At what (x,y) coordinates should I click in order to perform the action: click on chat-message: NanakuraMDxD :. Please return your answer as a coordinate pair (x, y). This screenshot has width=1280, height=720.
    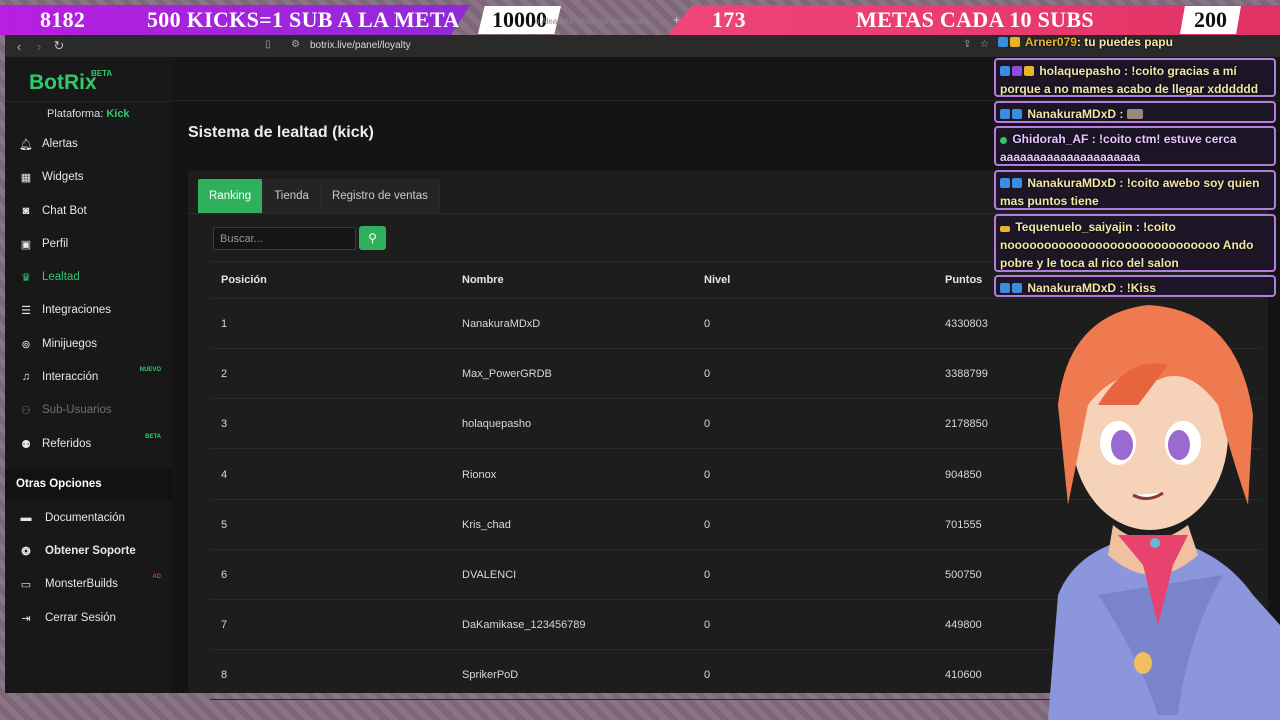
    Looking at the image, I should click on (1135, 112).